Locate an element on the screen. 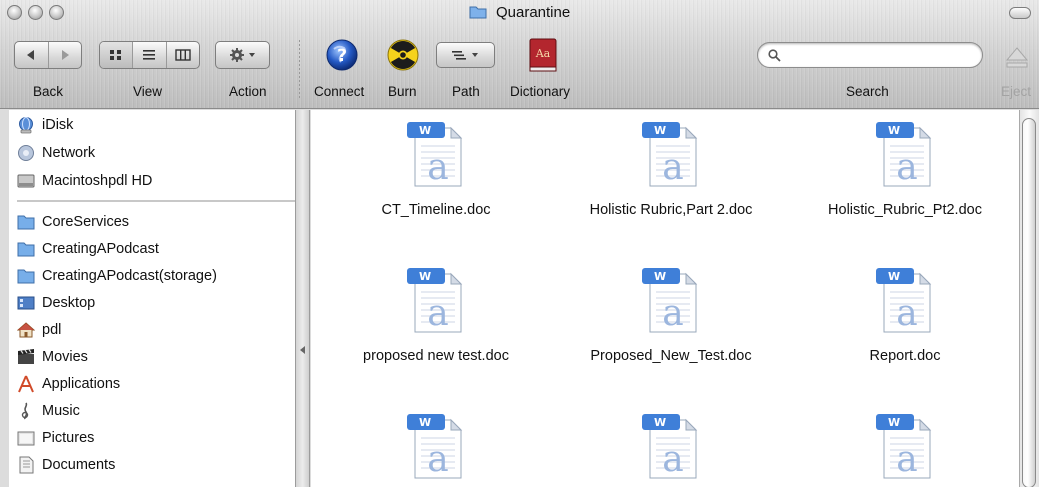 Image resolution: width=1039 pixels, height=487 pixels. search-label: Search is located at coordinates (867, 91).